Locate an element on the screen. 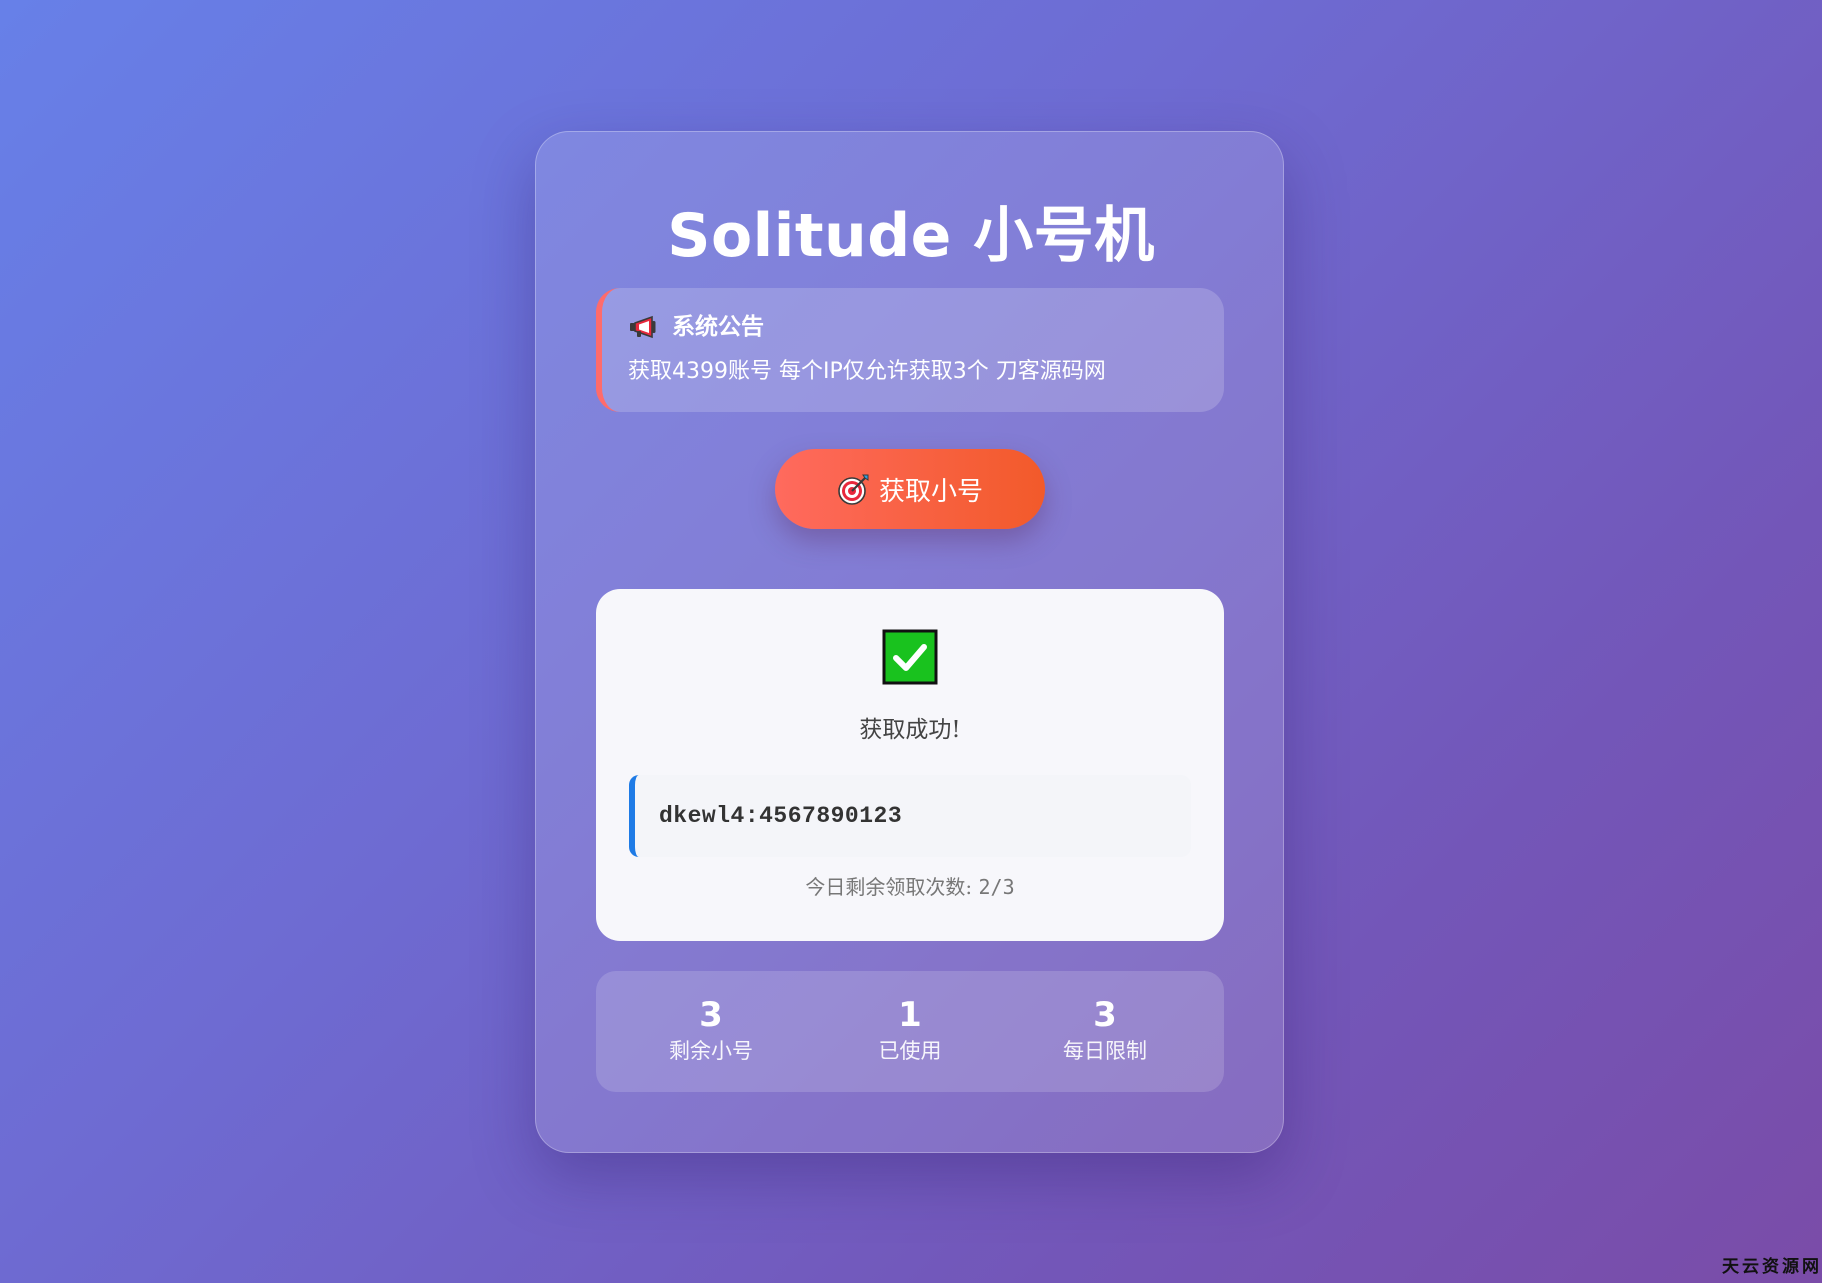 Image resolution: width=1822 pixels, height=1283 pixels. stat-remaining-accounts: 3 剩余小号 is located at coordinates (711, 1030).